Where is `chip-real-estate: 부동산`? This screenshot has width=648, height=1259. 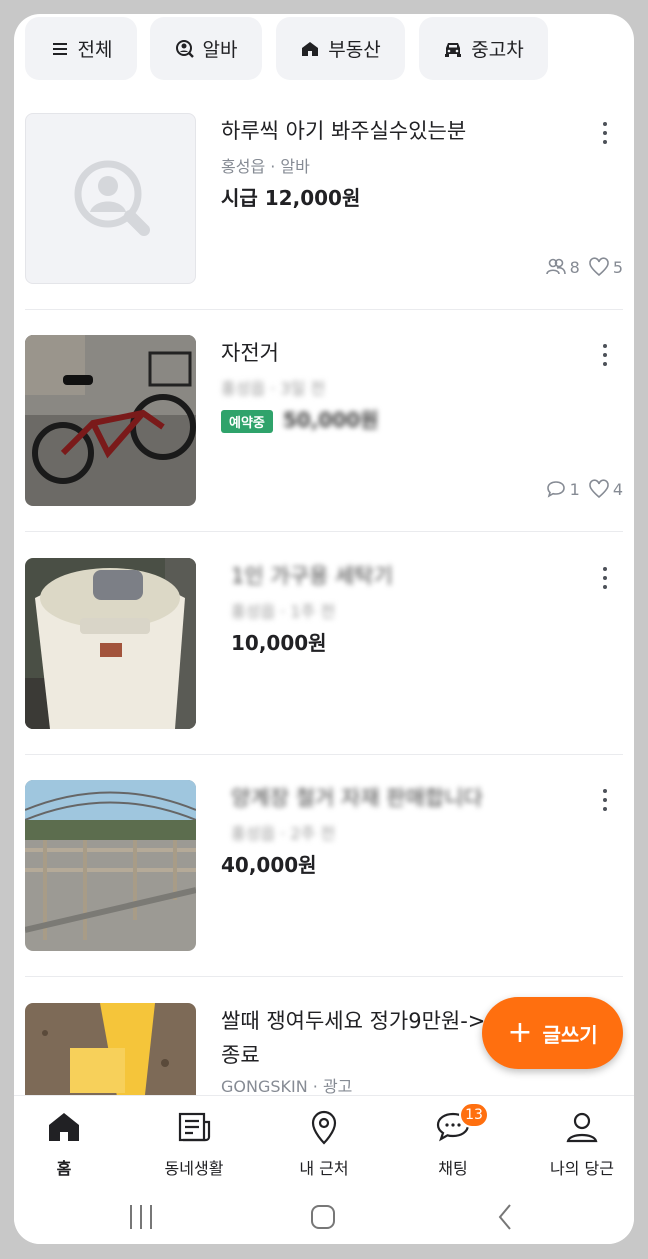
chip-real-estate: 부동산 is located at coordinates (340, 48).